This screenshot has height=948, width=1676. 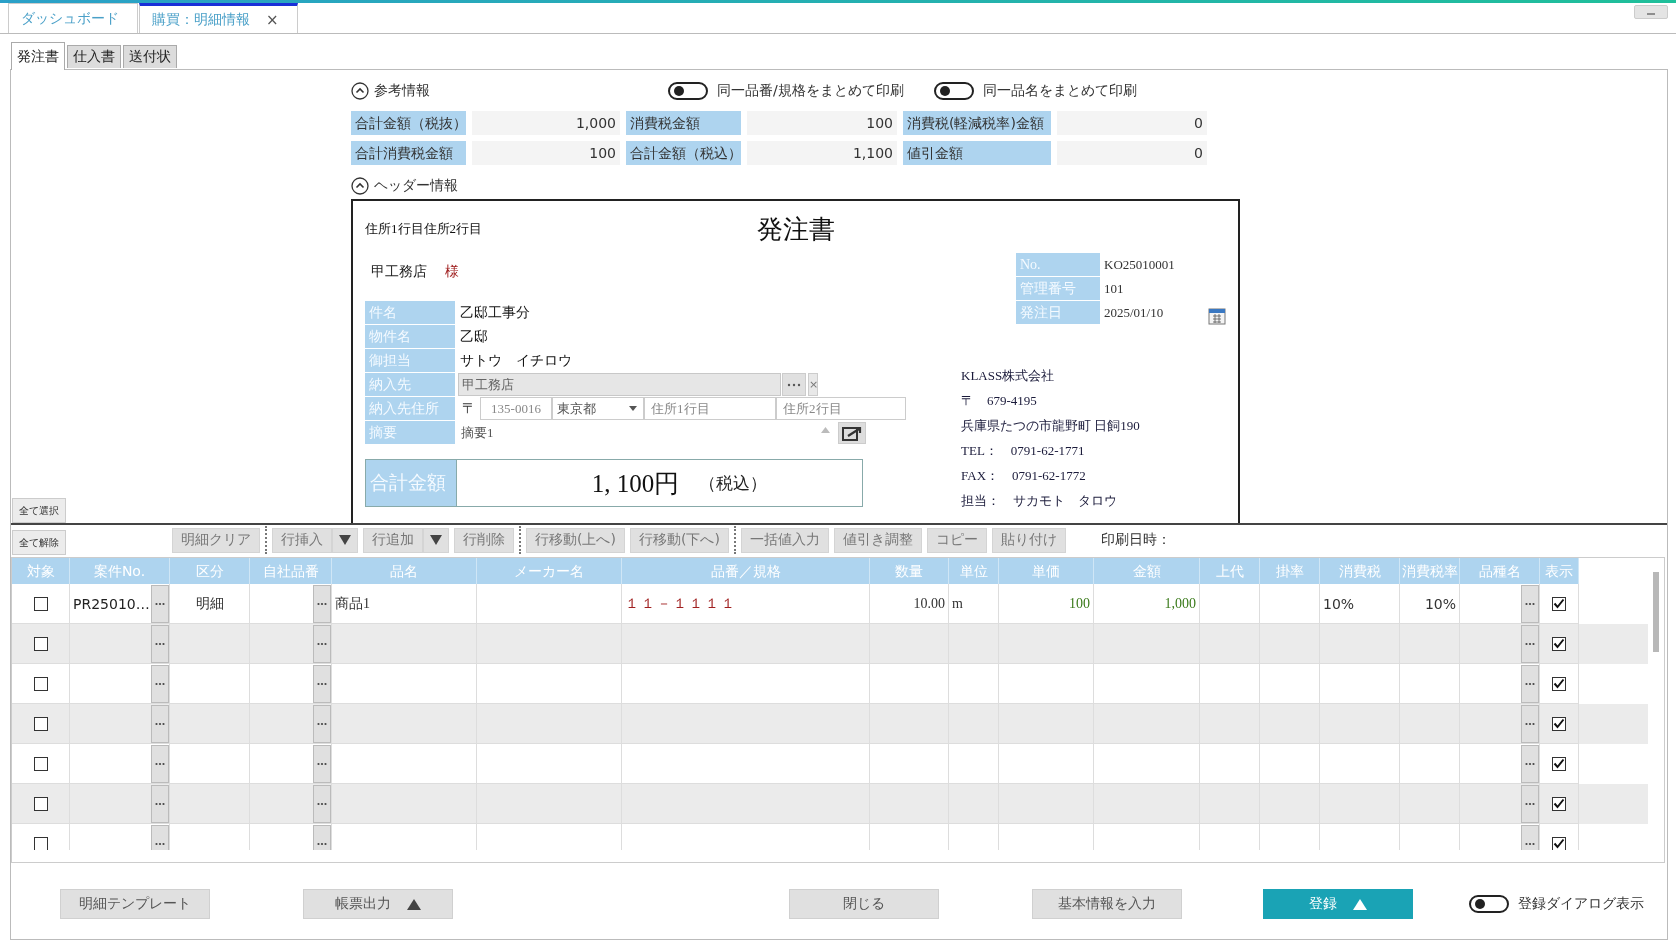 What do you see at coordinates (484, 540) in the screenshot?
I see `toolbar-button: 行削除` at bounding box center [484, 540].